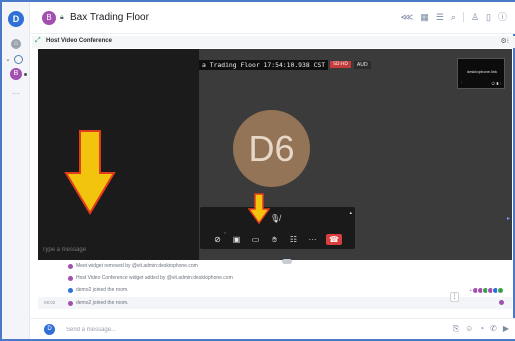 The image size is (515, 341). I want to click on participant-avatar: D6, so click(271, 148).